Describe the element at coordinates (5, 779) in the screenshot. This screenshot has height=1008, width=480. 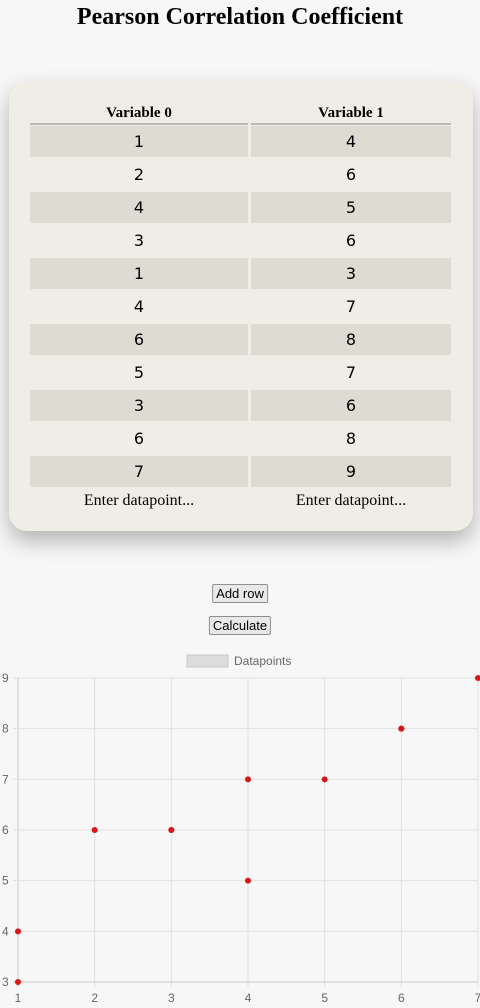
I see `y-tick-label: 7` at that location.